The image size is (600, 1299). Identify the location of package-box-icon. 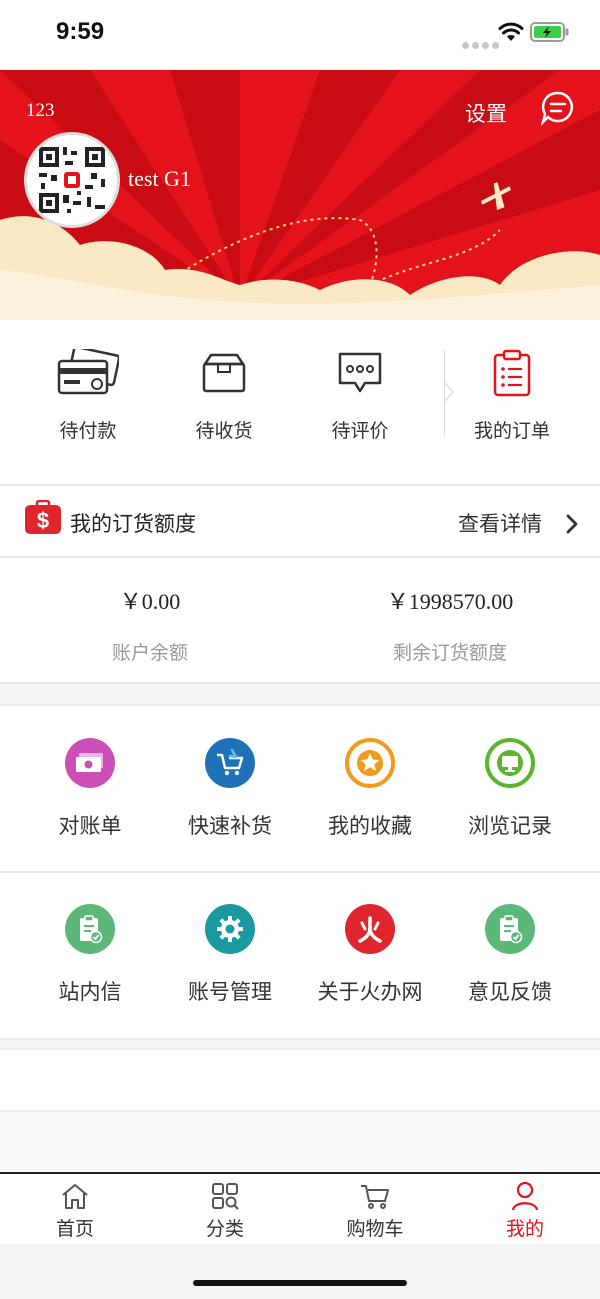
(224, 373).